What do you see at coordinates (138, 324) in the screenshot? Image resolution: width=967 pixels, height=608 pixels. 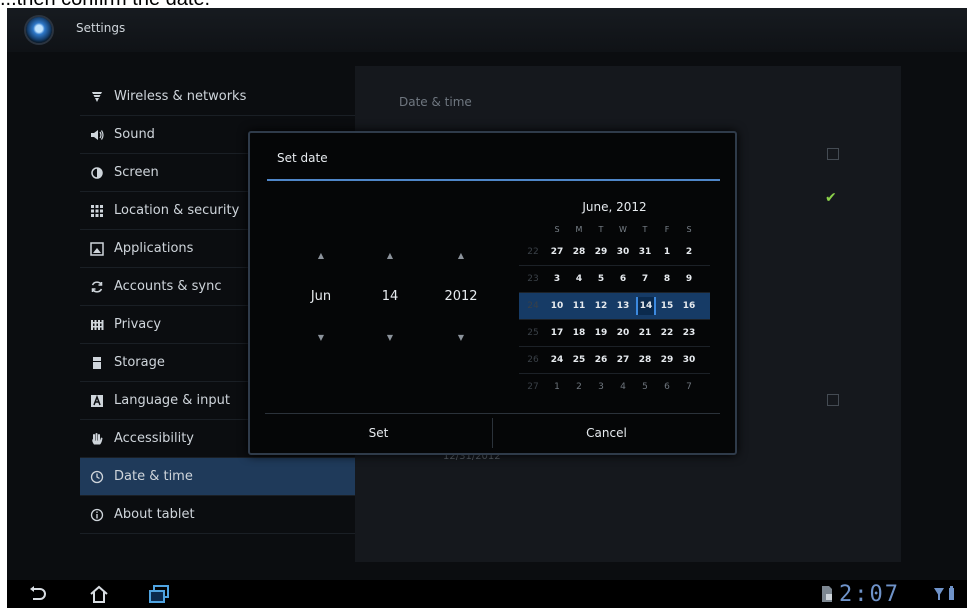 I see `sidebar-item-label: Privacy` at bounding box center [138, 324].